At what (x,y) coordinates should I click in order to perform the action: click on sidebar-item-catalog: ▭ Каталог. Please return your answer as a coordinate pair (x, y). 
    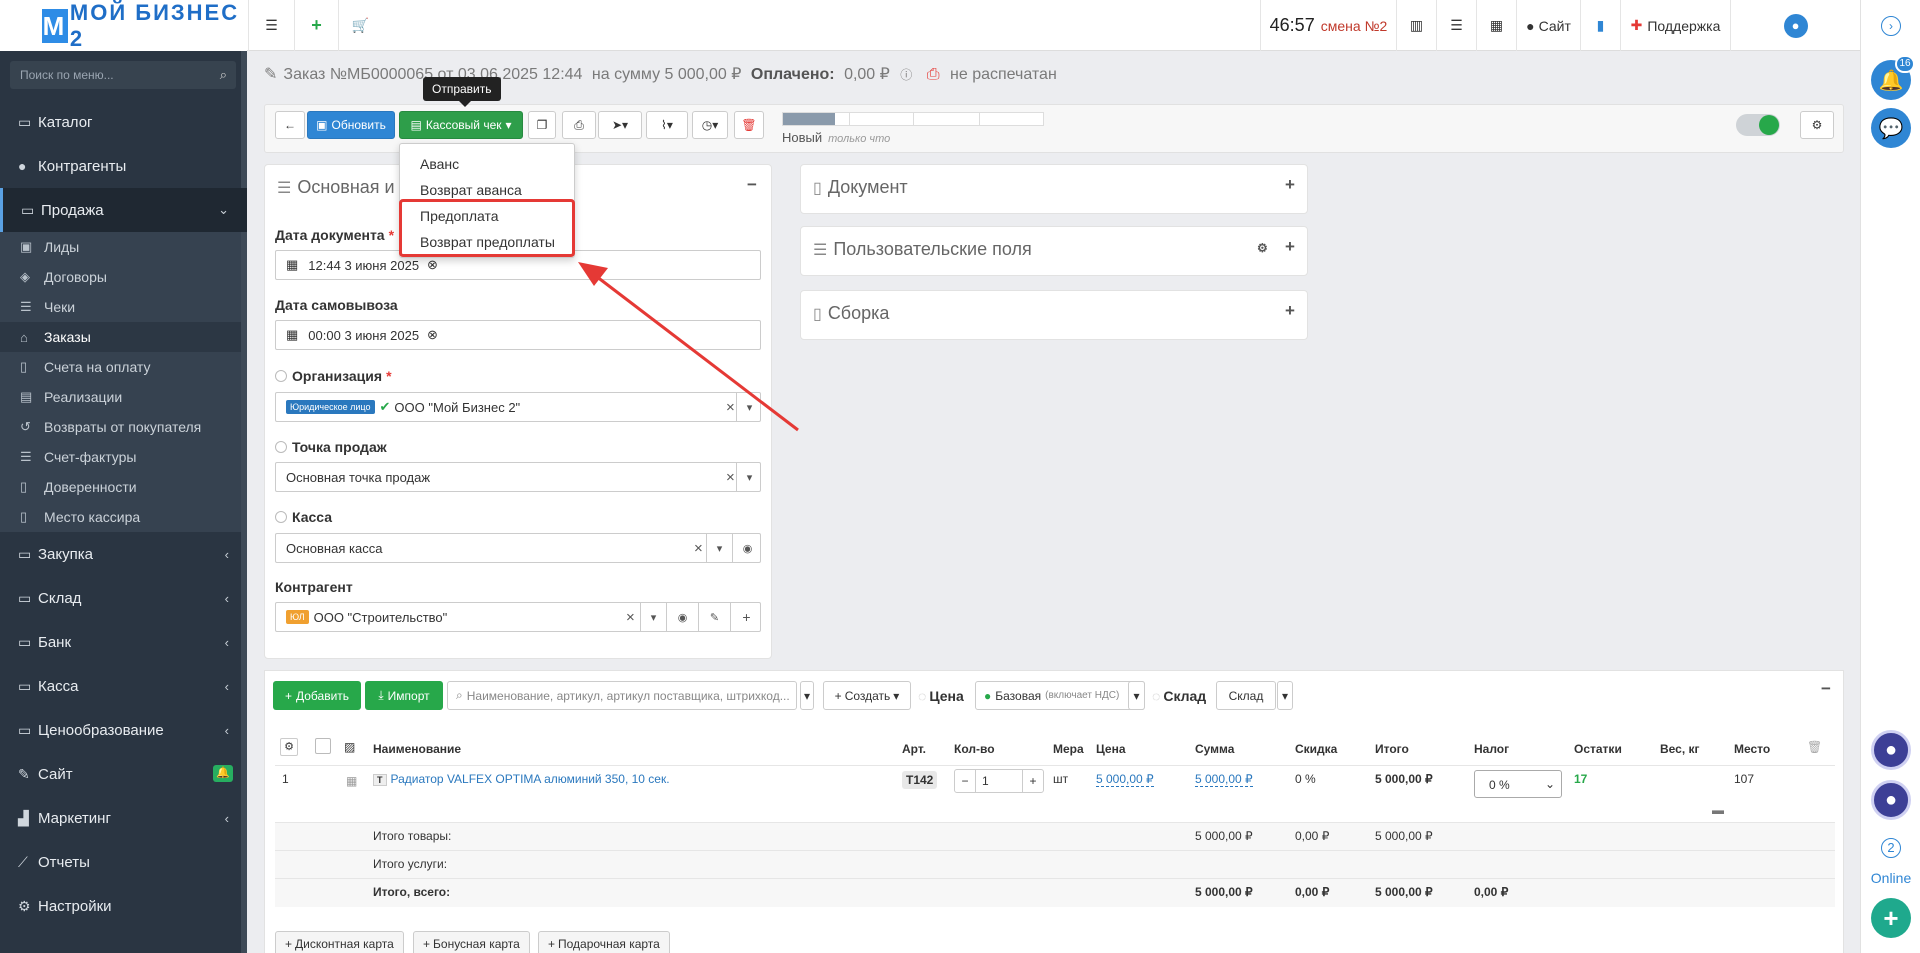
    Looking at the image, I should click on (123, 122).